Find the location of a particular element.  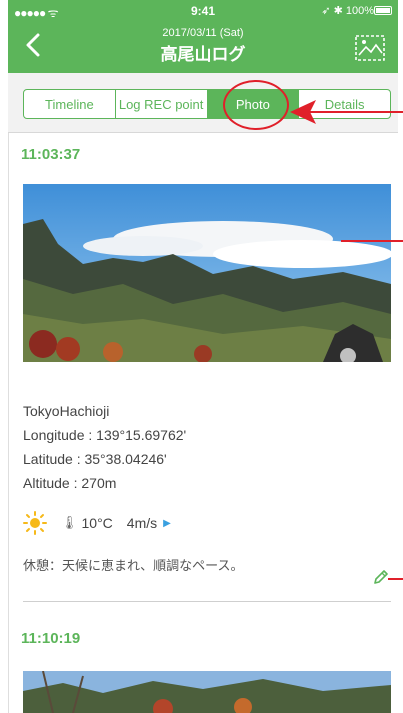

battery-icon is located at coordinates (383, 10).